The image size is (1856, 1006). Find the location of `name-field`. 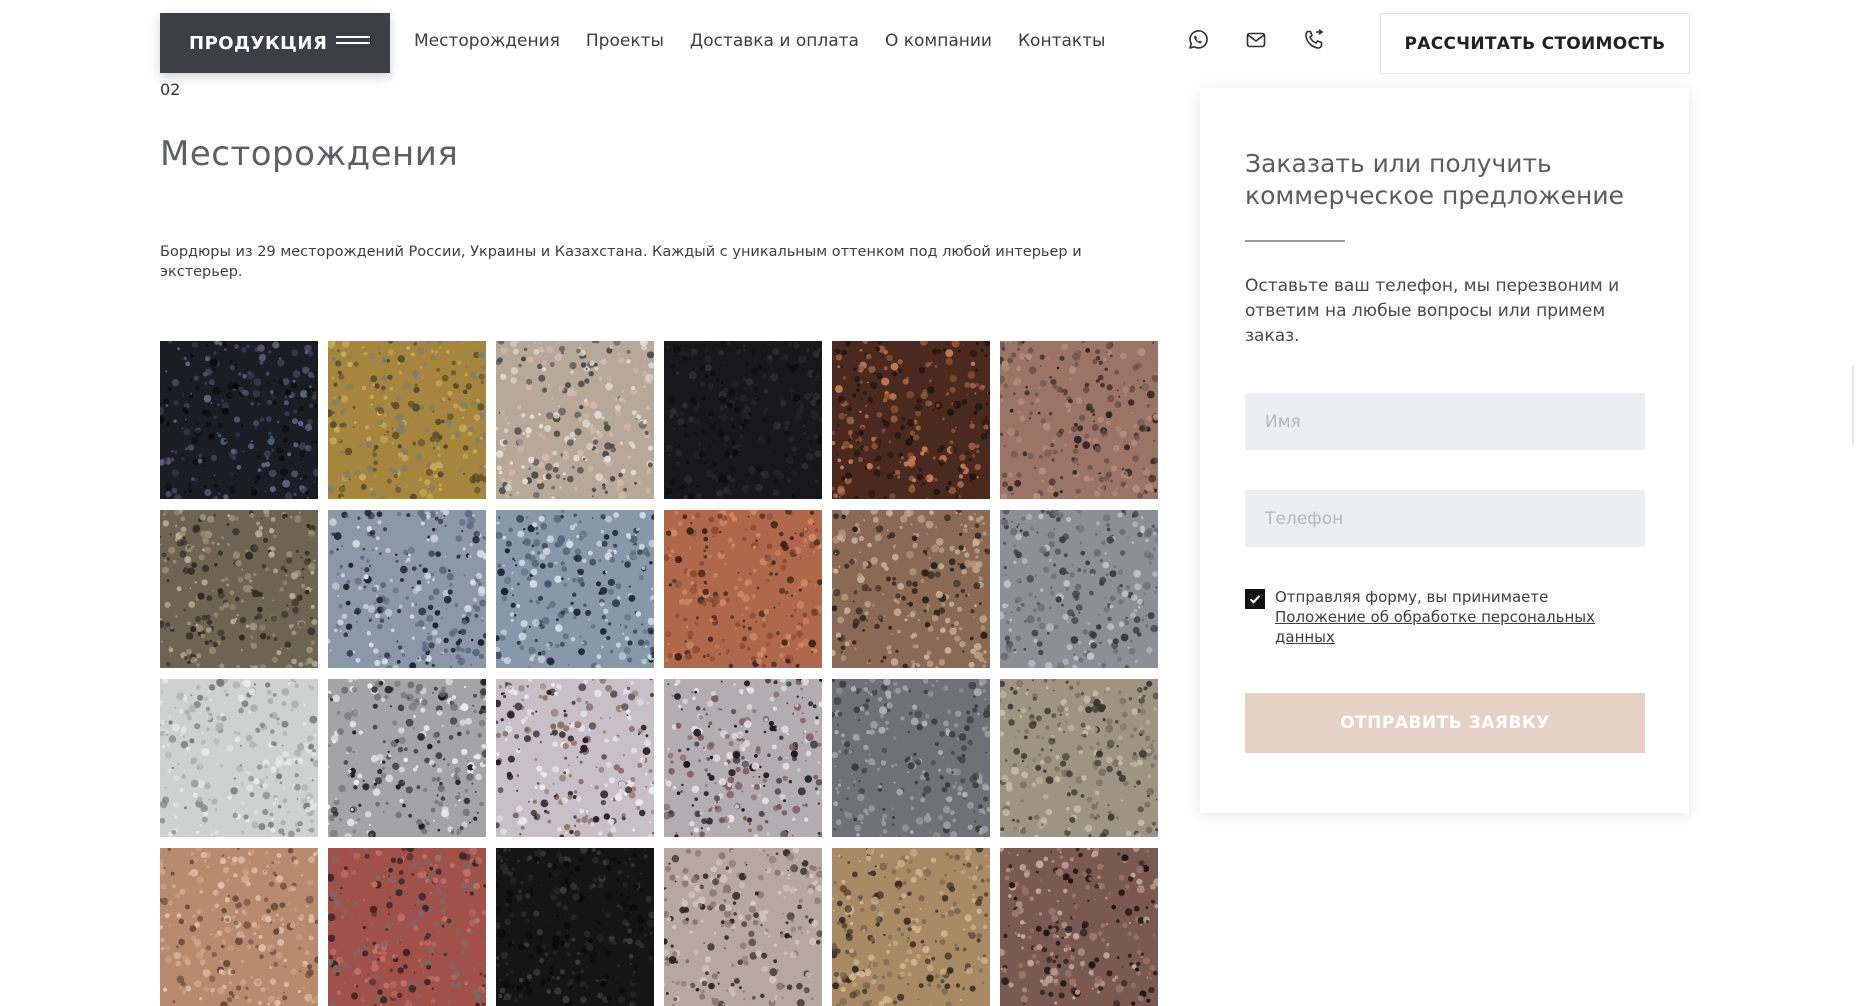

name-field is located at coordinates (1445, 421).